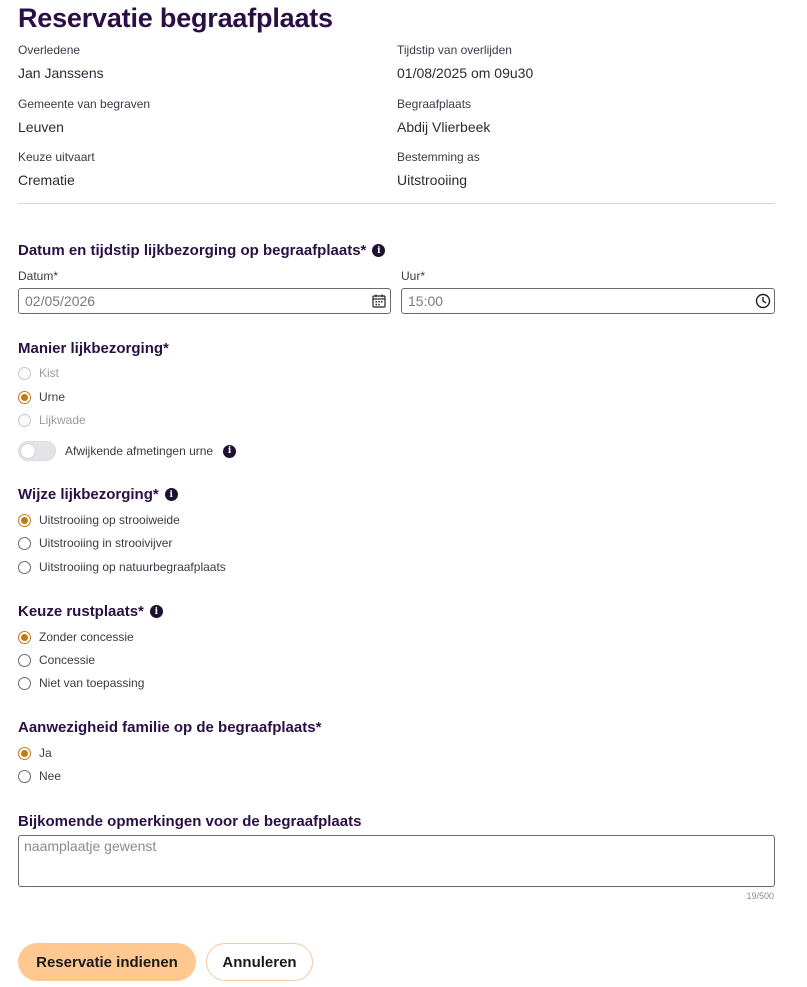 The height and width of the screenshot is (987, 807). I want to click on manier-heading: Manier lijkbezorging*, so click(93, 348).